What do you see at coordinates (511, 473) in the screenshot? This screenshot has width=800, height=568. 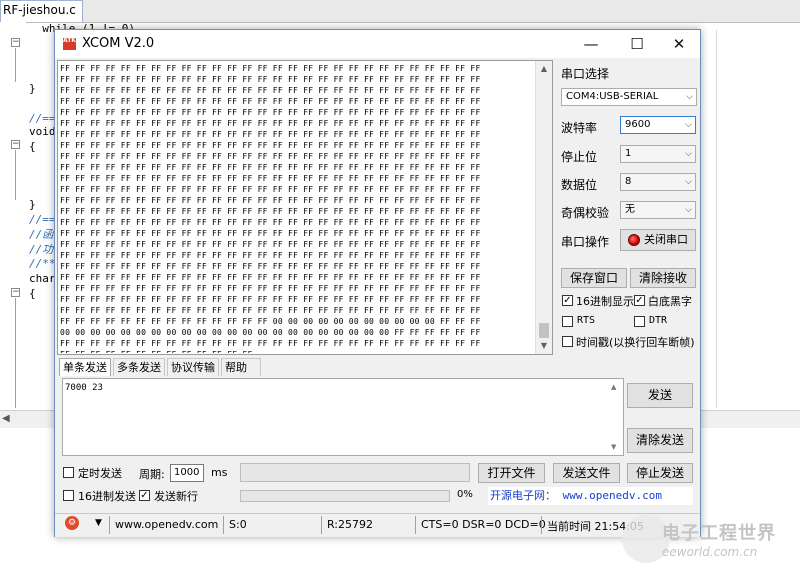 I see `open-file-button: 打开文件` at bounding box center [511, 473].